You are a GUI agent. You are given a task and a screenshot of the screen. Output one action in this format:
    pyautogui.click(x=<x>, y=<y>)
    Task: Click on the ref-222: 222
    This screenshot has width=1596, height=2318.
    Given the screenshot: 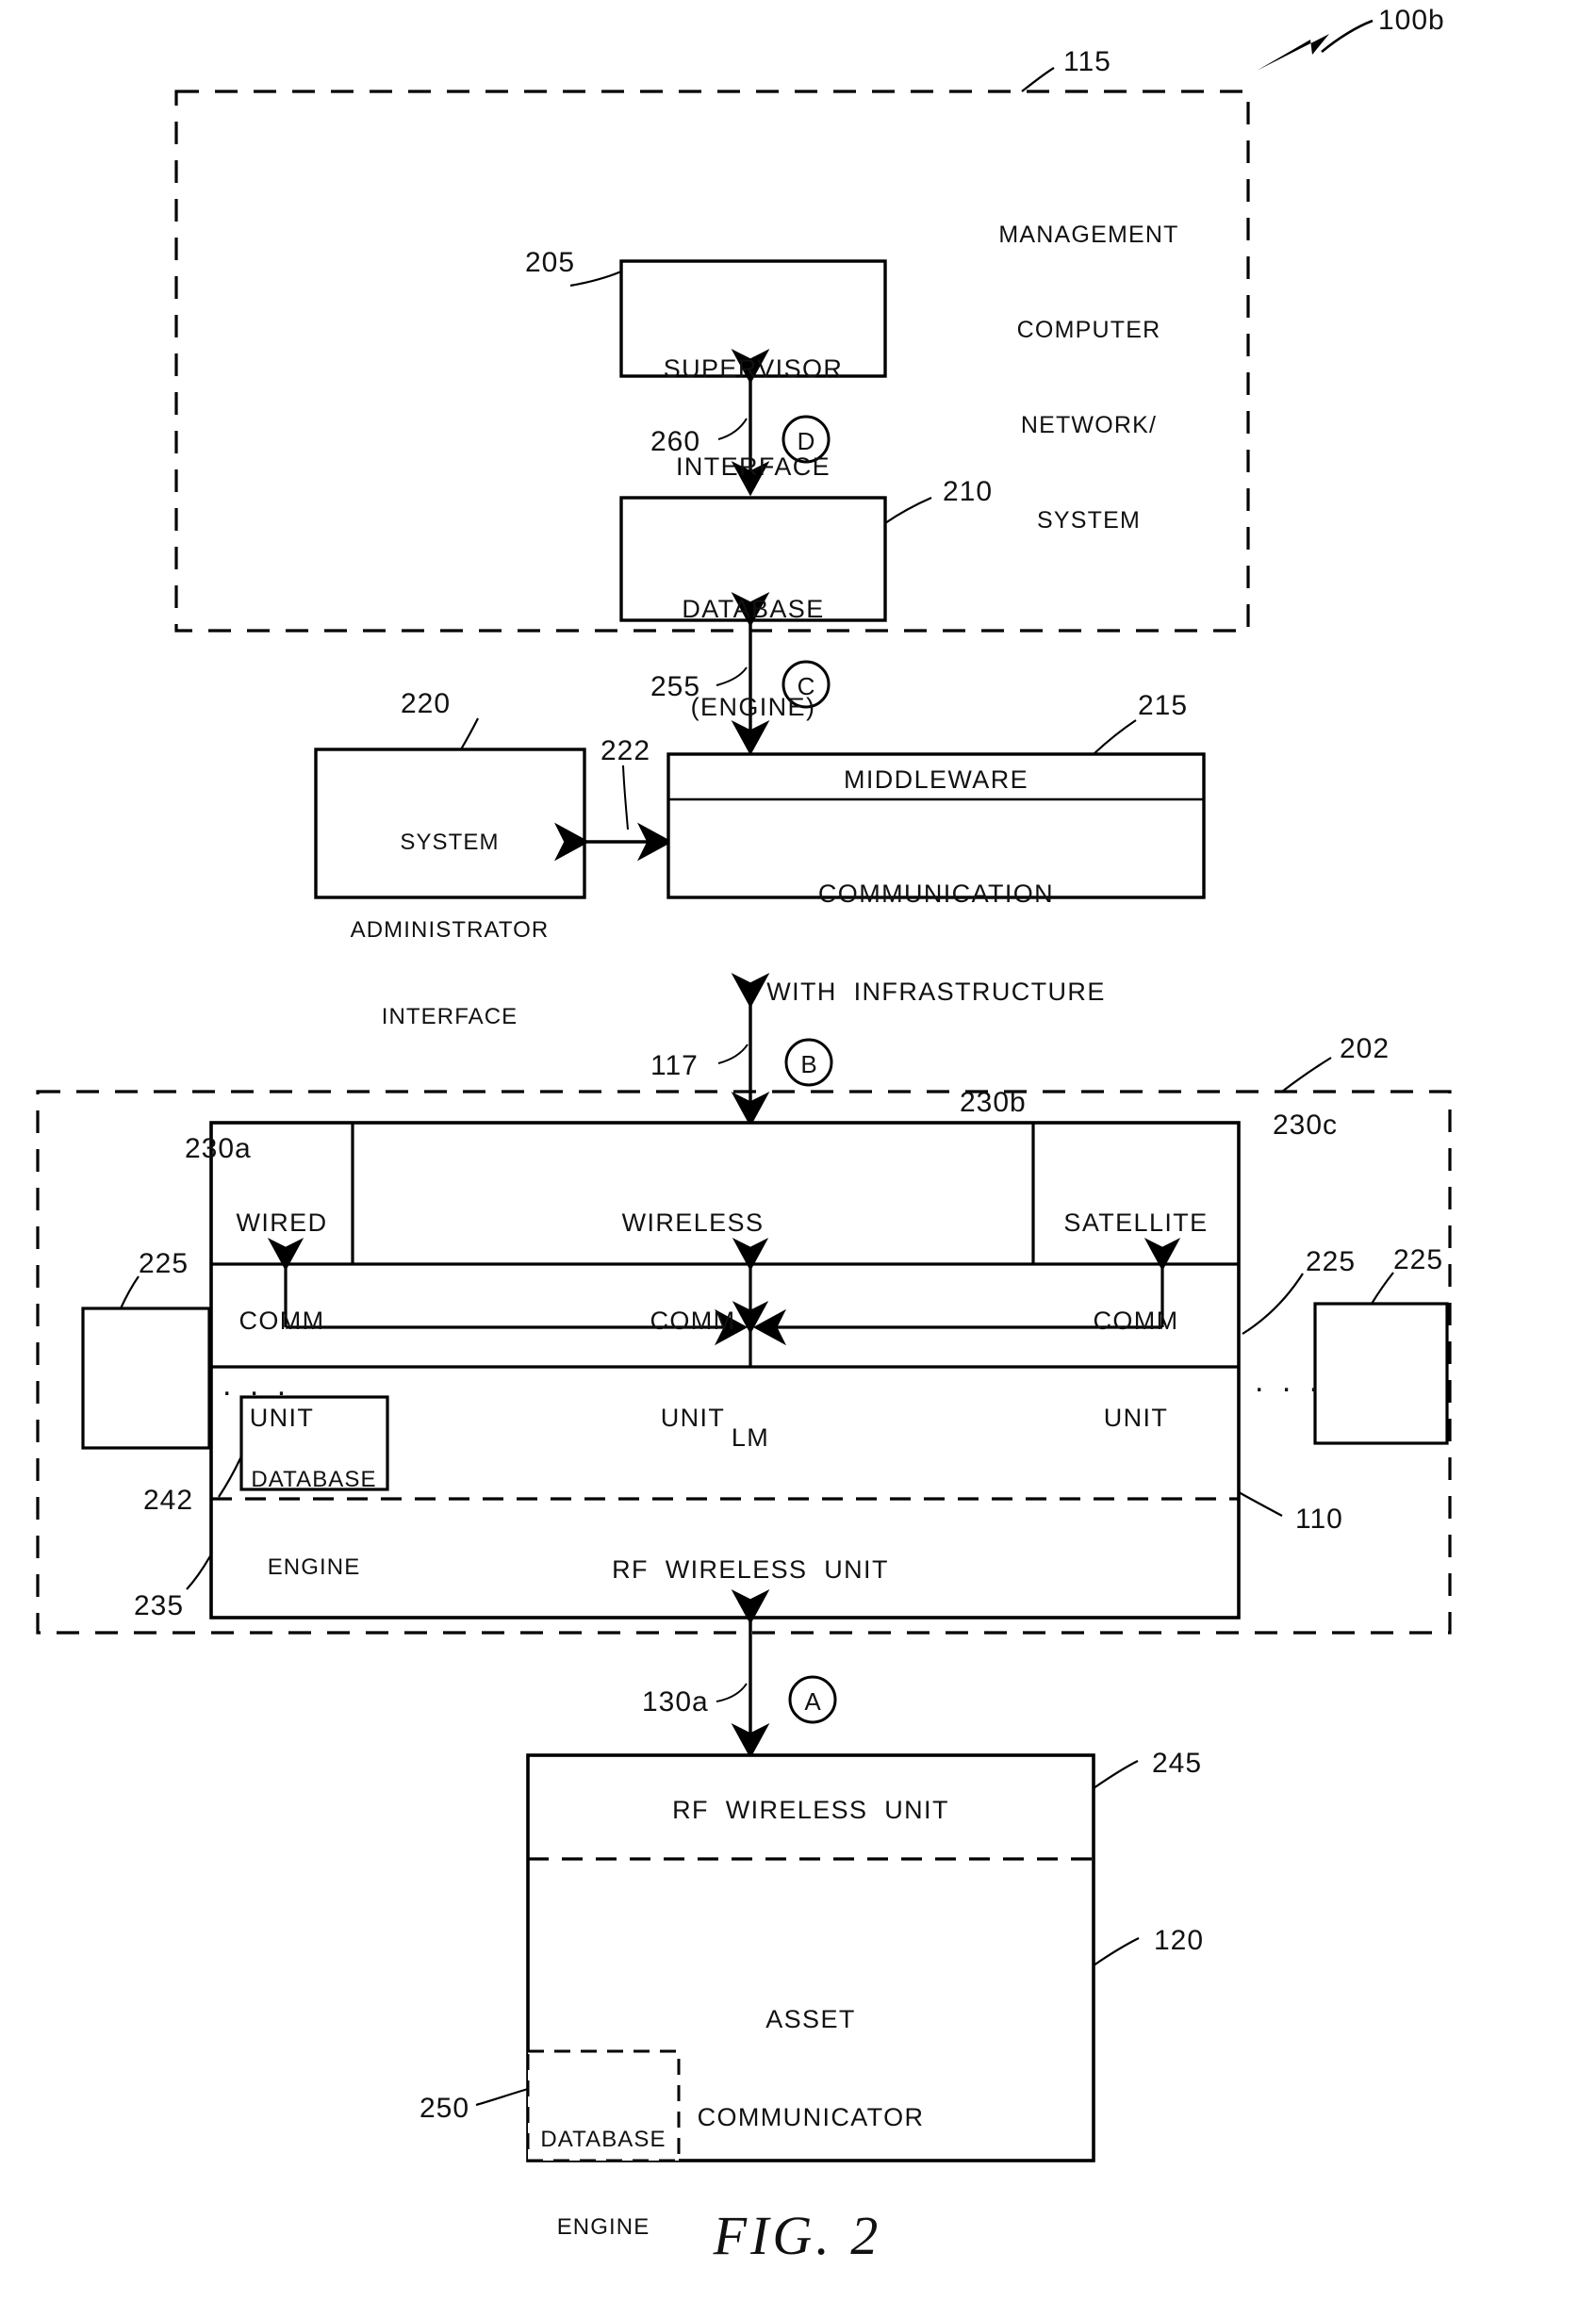 What is the action you would take?
    pyautogui.click(x=626, y=750)
    